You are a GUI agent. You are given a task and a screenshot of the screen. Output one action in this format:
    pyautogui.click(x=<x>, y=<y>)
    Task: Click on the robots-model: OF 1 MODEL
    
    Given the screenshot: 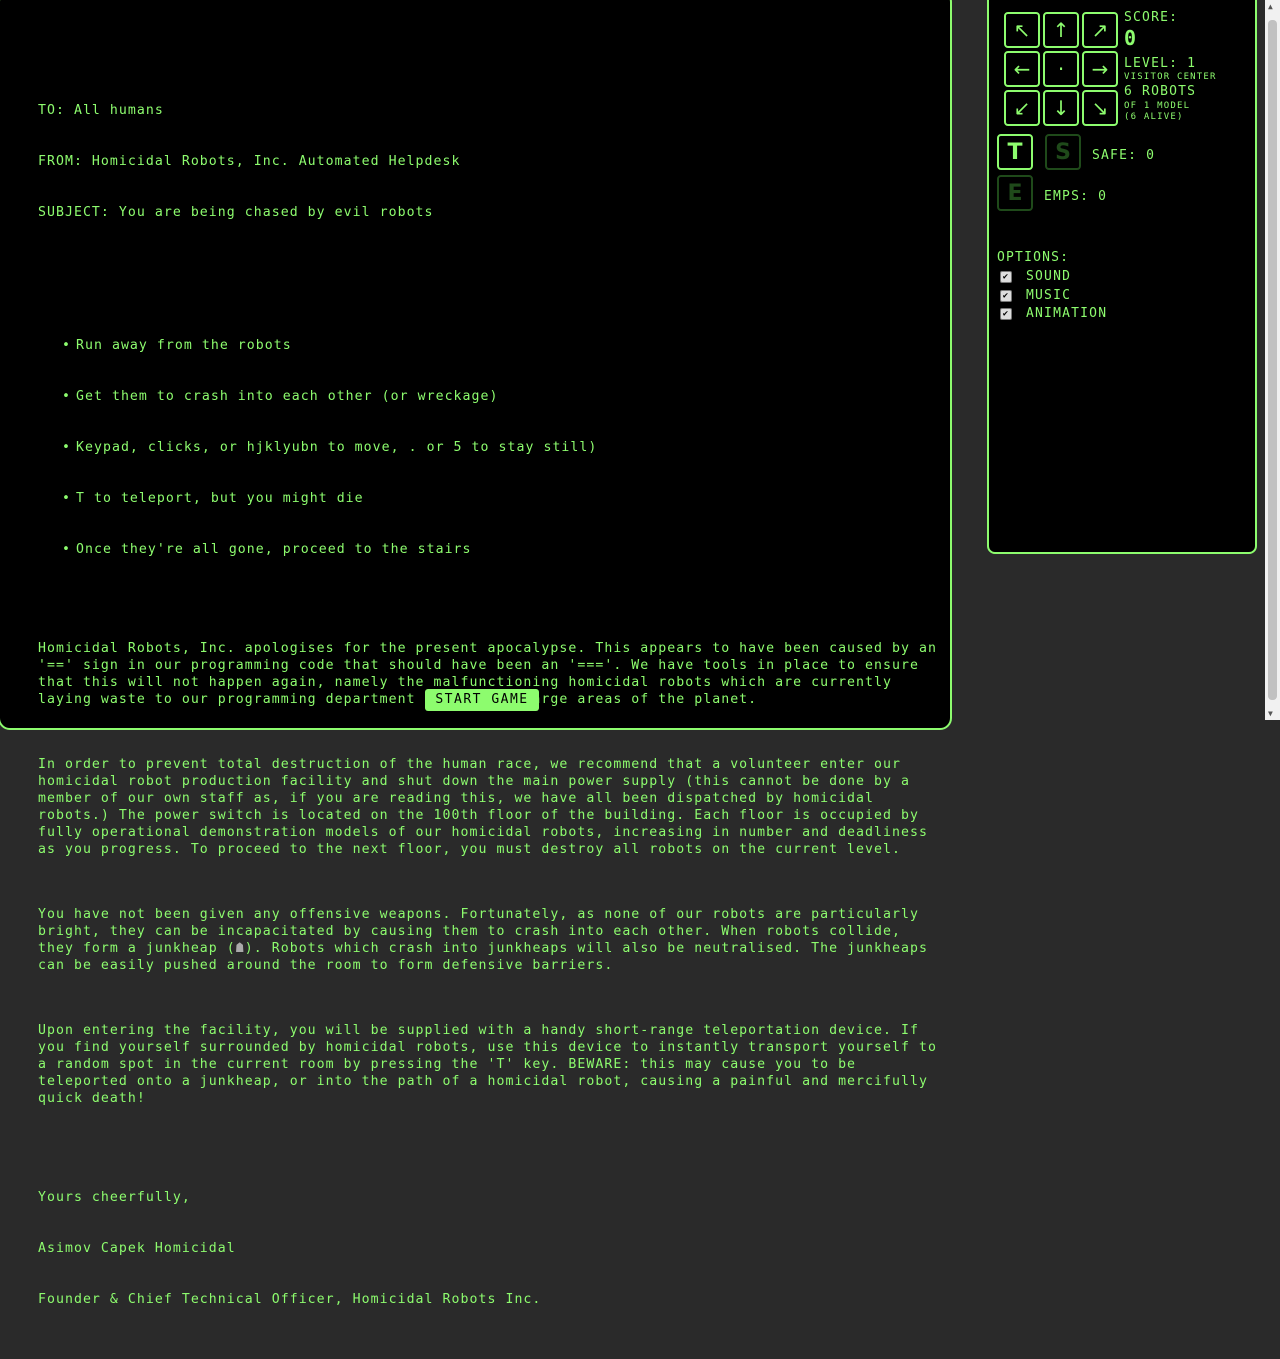 What is the action you would take?
    pyautogui.click(x=1157, y=106)
    